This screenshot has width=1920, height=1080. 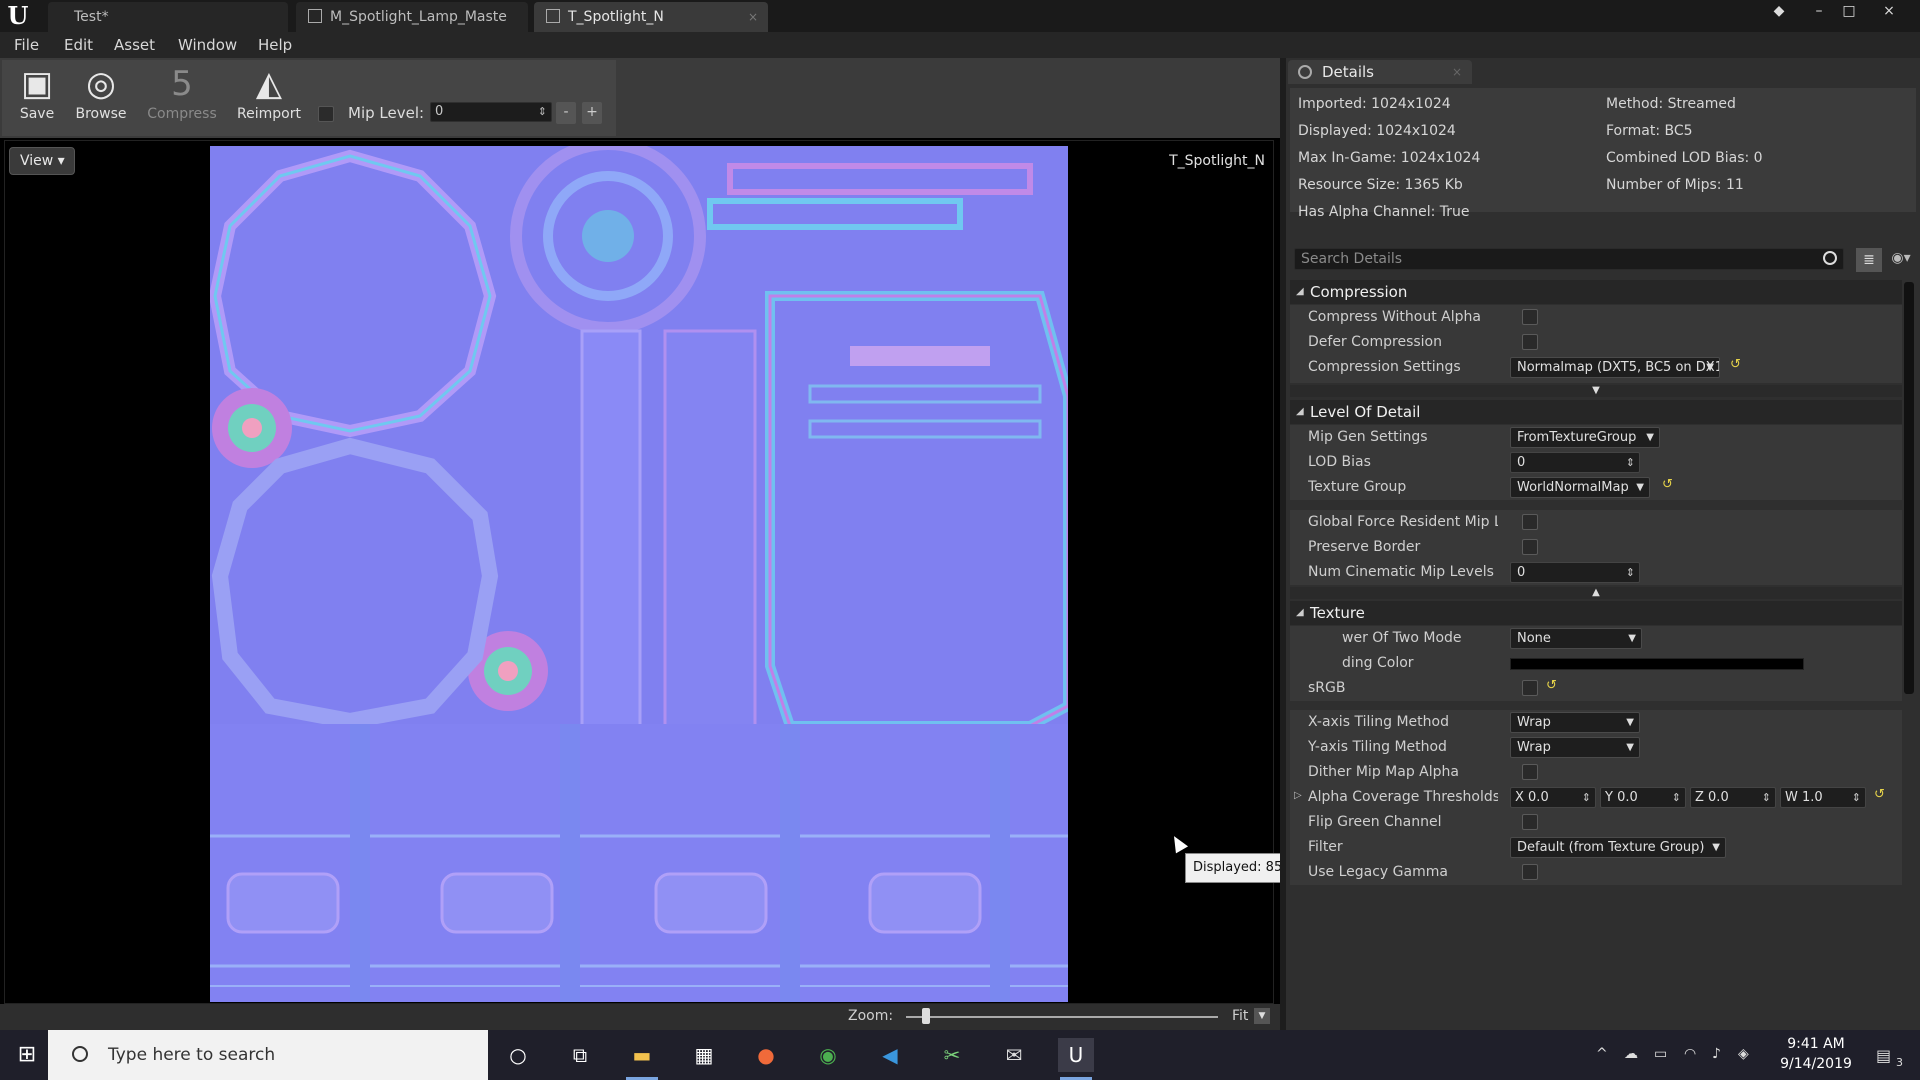 What do you see at coordinates (1530, 522) in the screenshot?
I see `global-force-resident-checkbox` at bounding box center [1530, 522].